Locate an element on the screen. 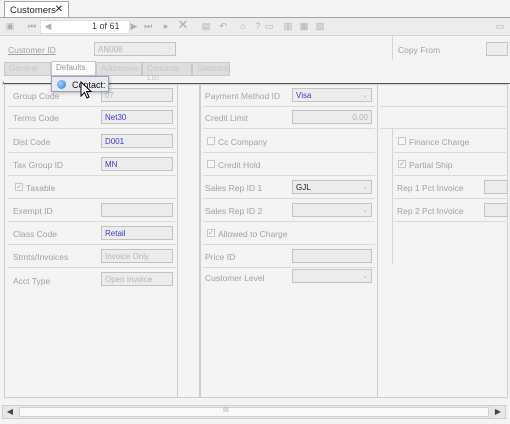 Image resolution: width=510 pixels, height=424 pixels. scrollbar-thumb is located at coordinates (254, 412).